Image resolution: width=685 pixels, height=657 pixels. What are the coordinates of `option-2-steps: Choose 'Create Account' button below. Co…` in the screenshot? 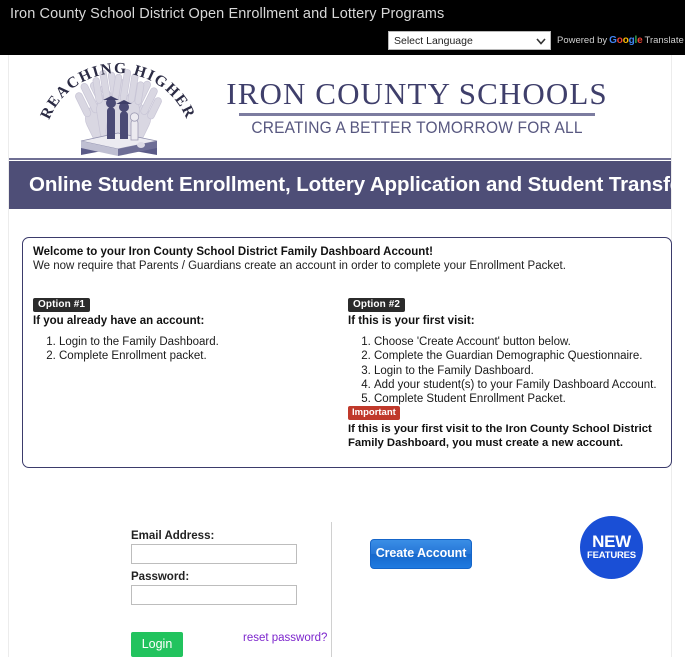 It's located at (505, 370).